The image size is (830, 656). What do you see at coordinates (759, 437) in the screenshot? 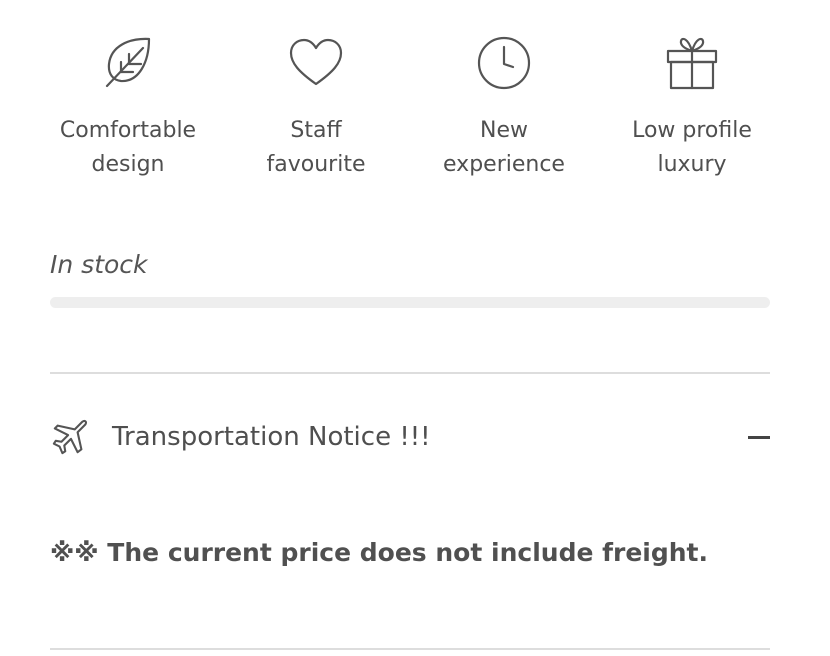
I see `minus-icon` at bounding box center [759, 437].